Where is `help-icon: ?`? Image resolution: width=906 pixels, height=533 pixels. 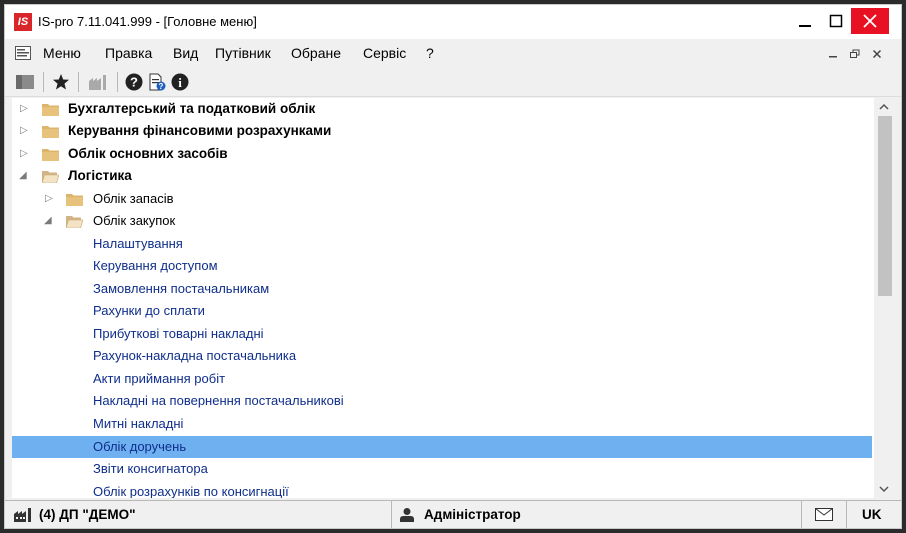
help-icon: ? is located at coordinates (134, 82).